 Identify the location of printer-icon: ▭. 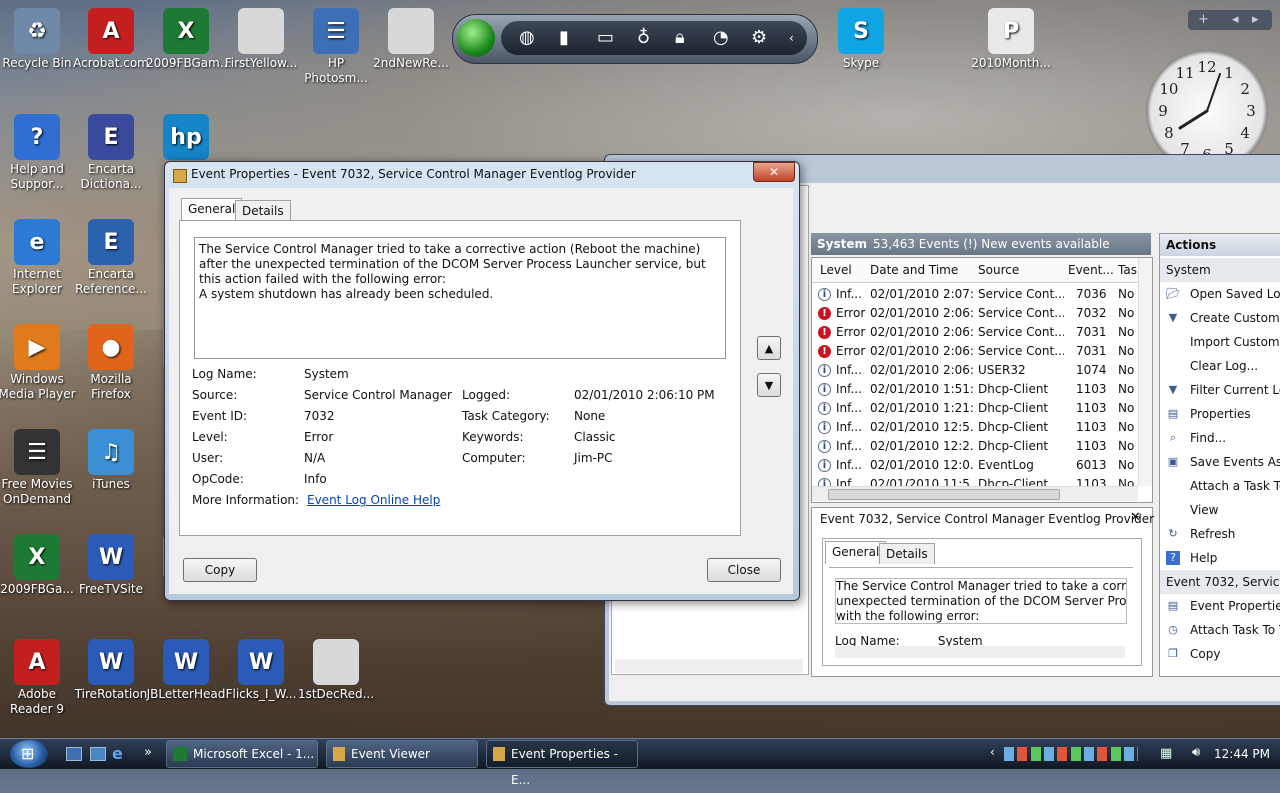
(605, 38).